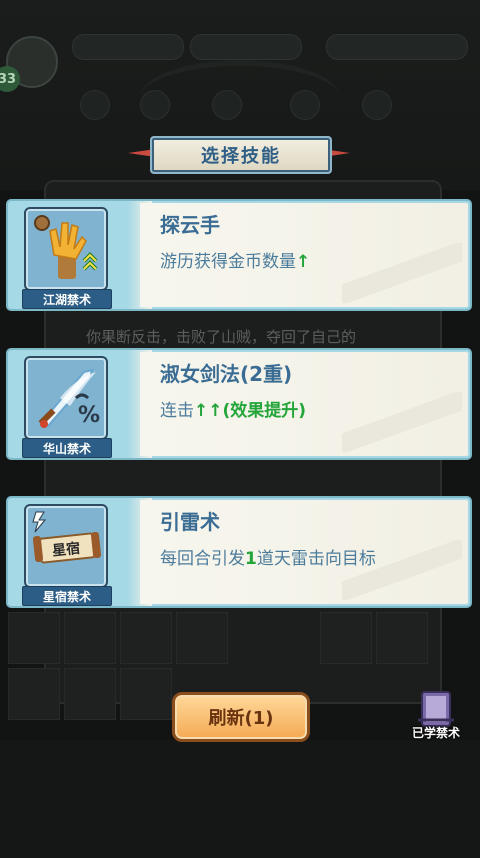 The width and height of the screenshot is (480, 858). I want to click on skill-name: 引雷术, so click(190, 522).